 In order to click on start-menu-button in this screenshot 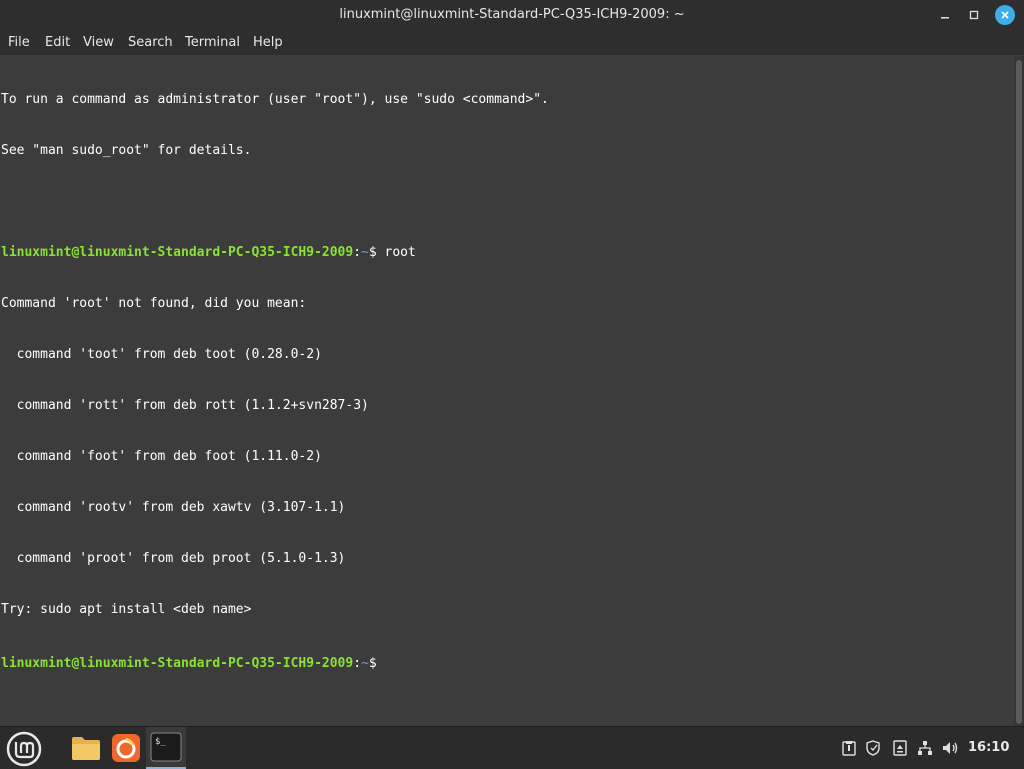, I will do `click(24, 749)`.